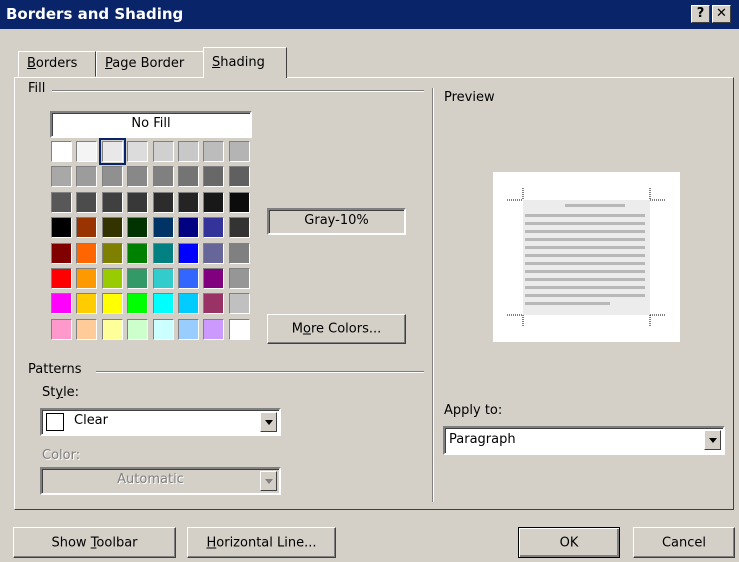 The image size is (739, 562). I want to click on tab-page-border: Page Border, so click(150, 64).